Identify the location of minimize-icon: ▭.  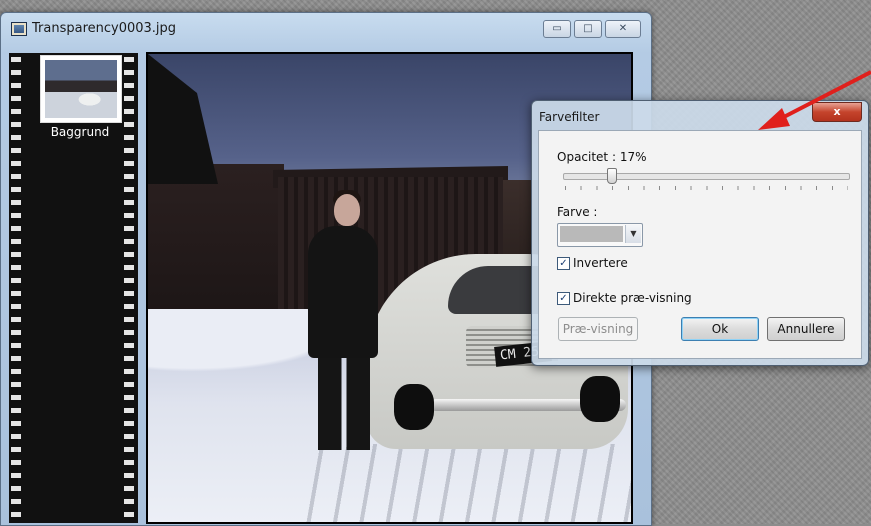
(557, 28).